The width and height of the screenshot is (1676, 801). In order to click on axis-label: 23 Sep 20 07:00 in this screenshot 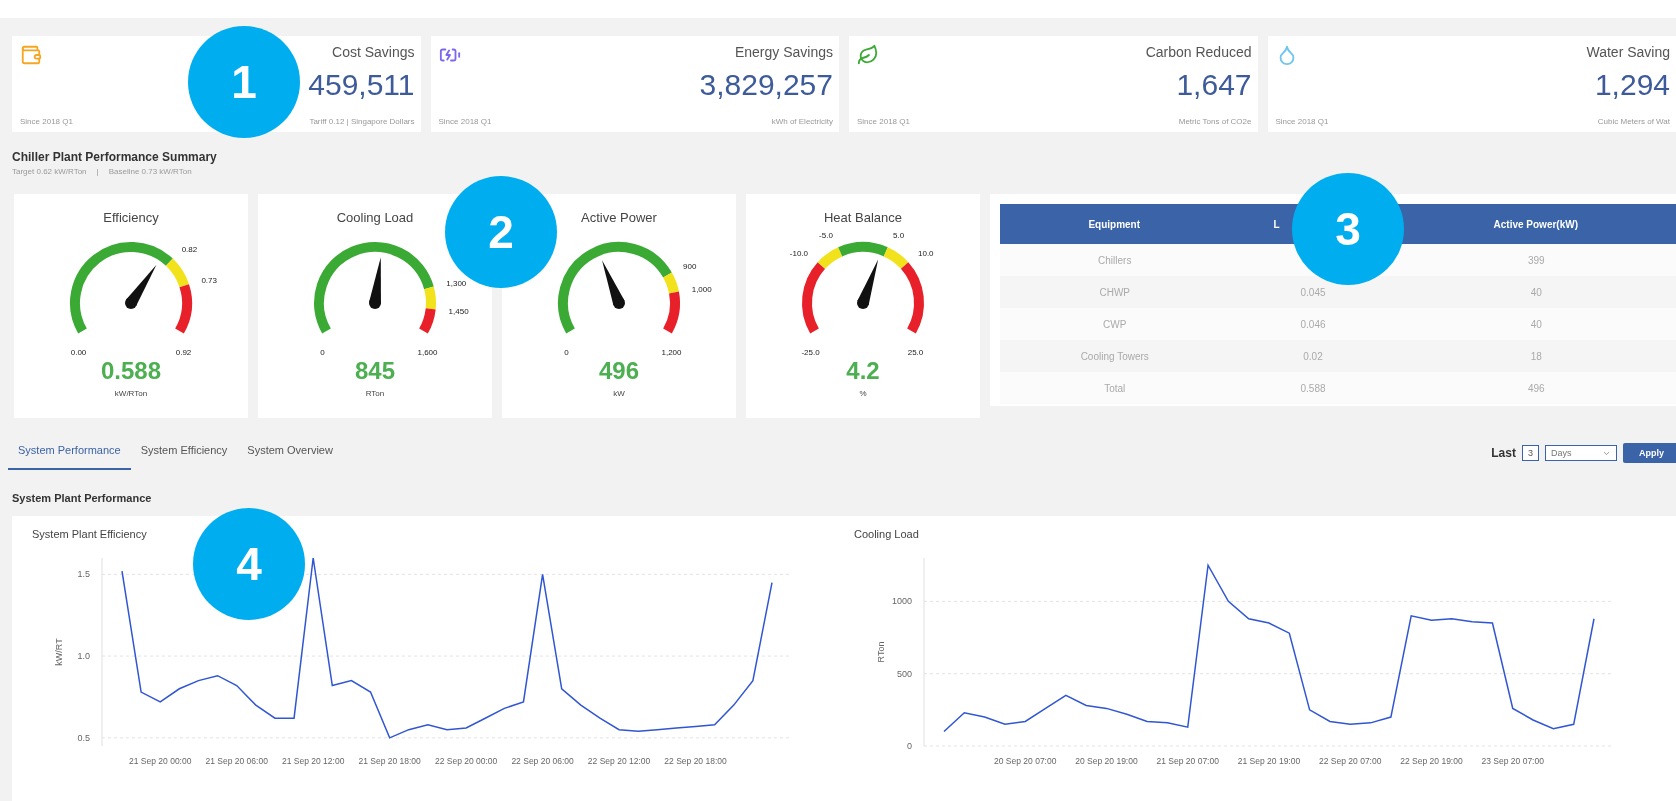, I will do `click(1512, 761)`.